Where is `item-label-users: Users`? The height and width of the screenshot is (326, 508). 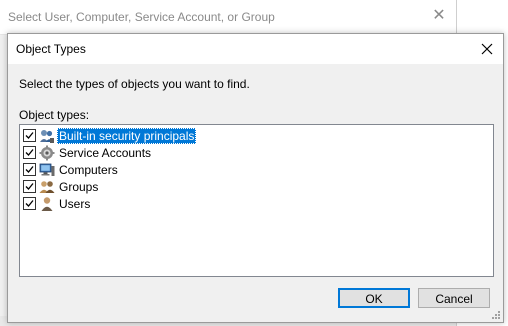
item-label-users: Users is located at coordinates (75, 203).